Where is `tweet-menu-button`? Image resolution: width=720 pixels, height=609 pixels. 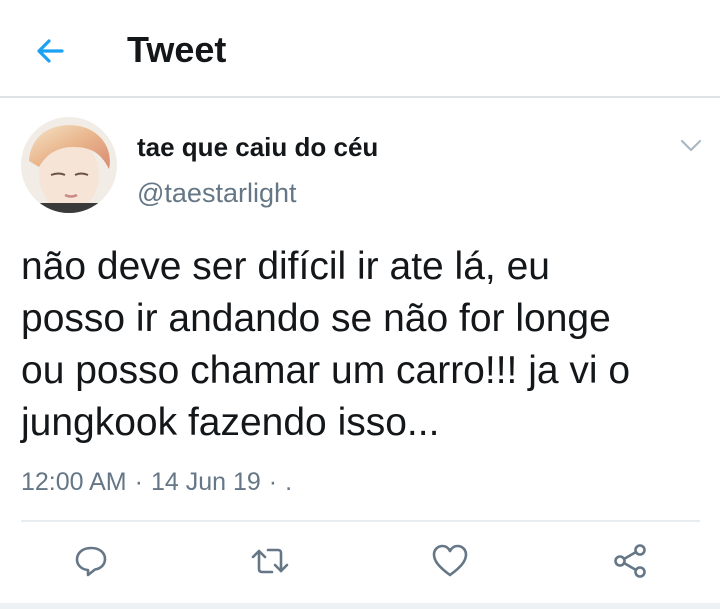 tweet-menu-button is located at coordinates (691, 146).